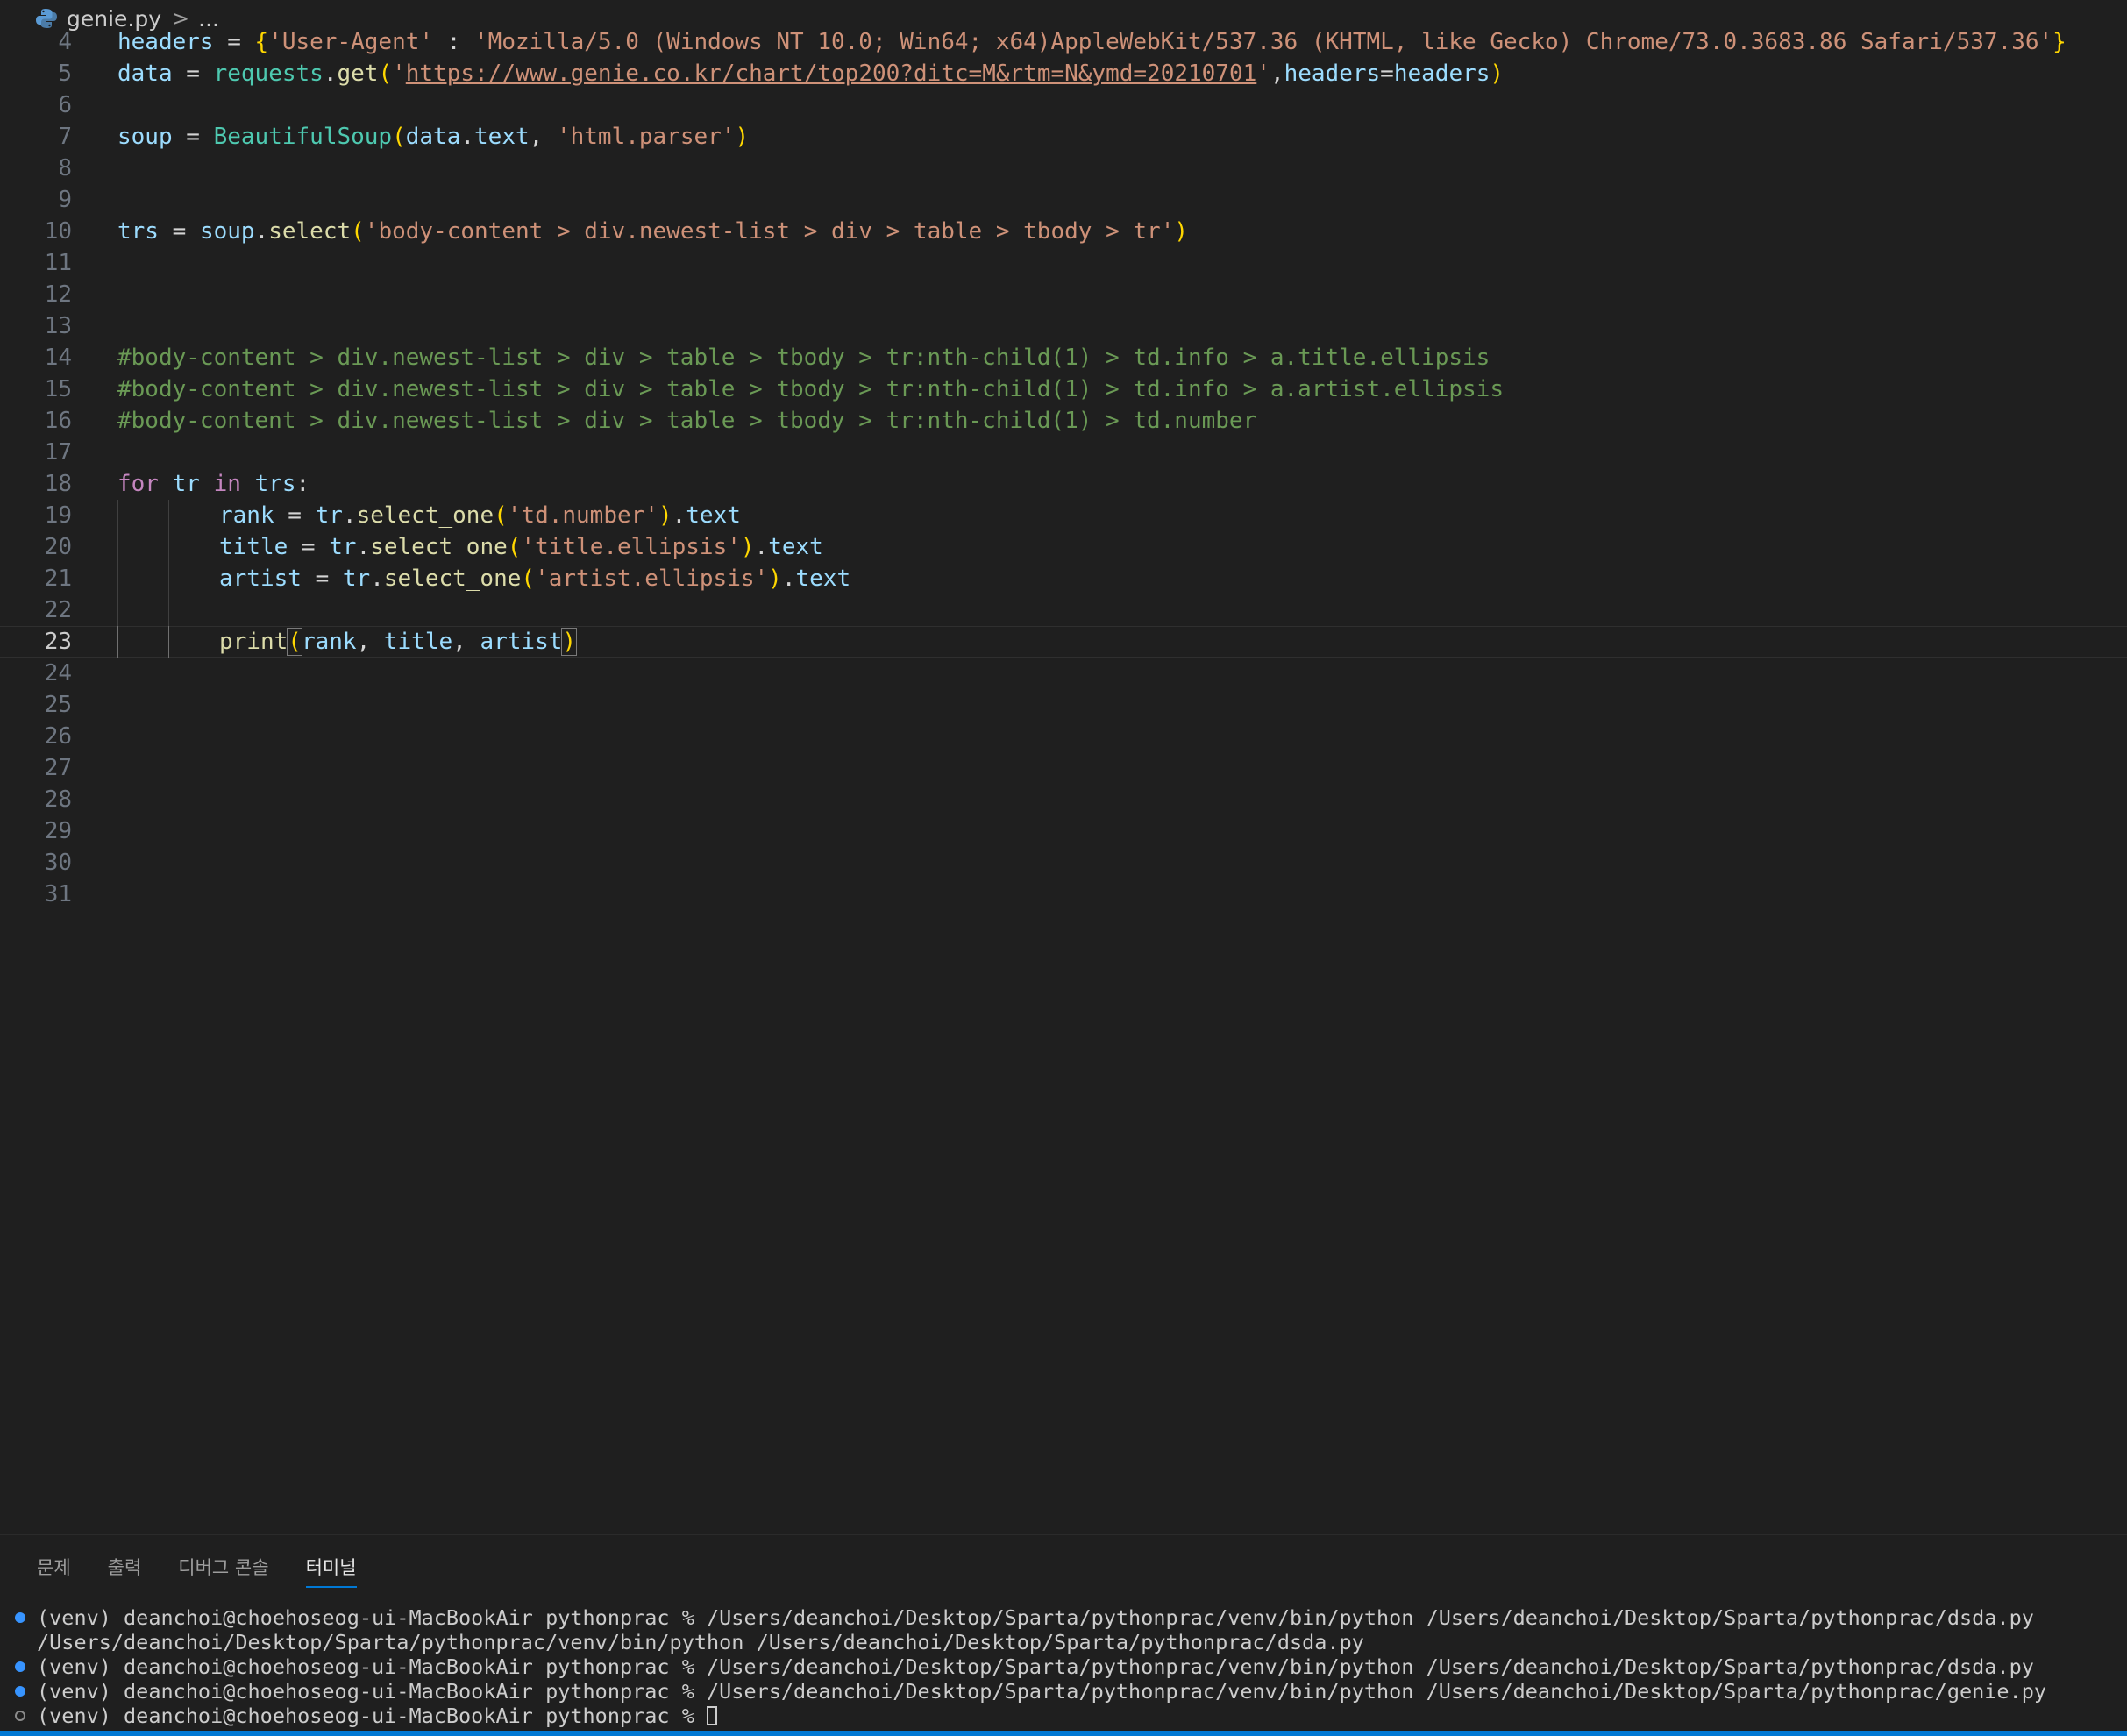 The image size is (2127, 1736). Describe the element at coordinates (58, 515) in the screenshot. I see `line-number: 19` at that location.